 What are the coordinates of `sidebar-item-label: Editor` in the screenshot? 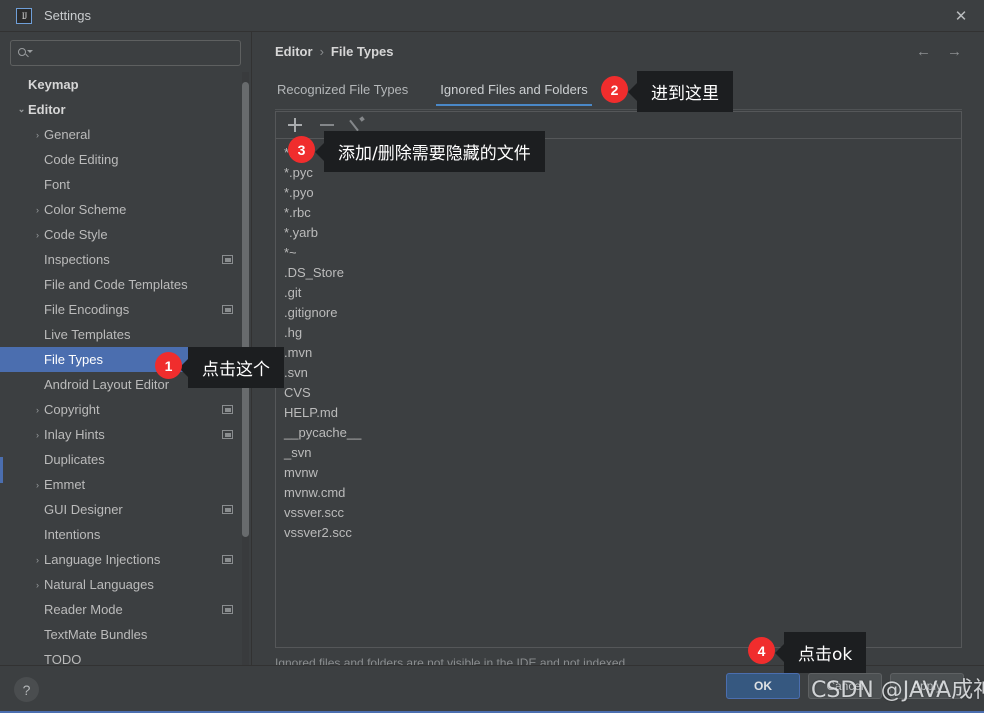 It's located at (47, 109).